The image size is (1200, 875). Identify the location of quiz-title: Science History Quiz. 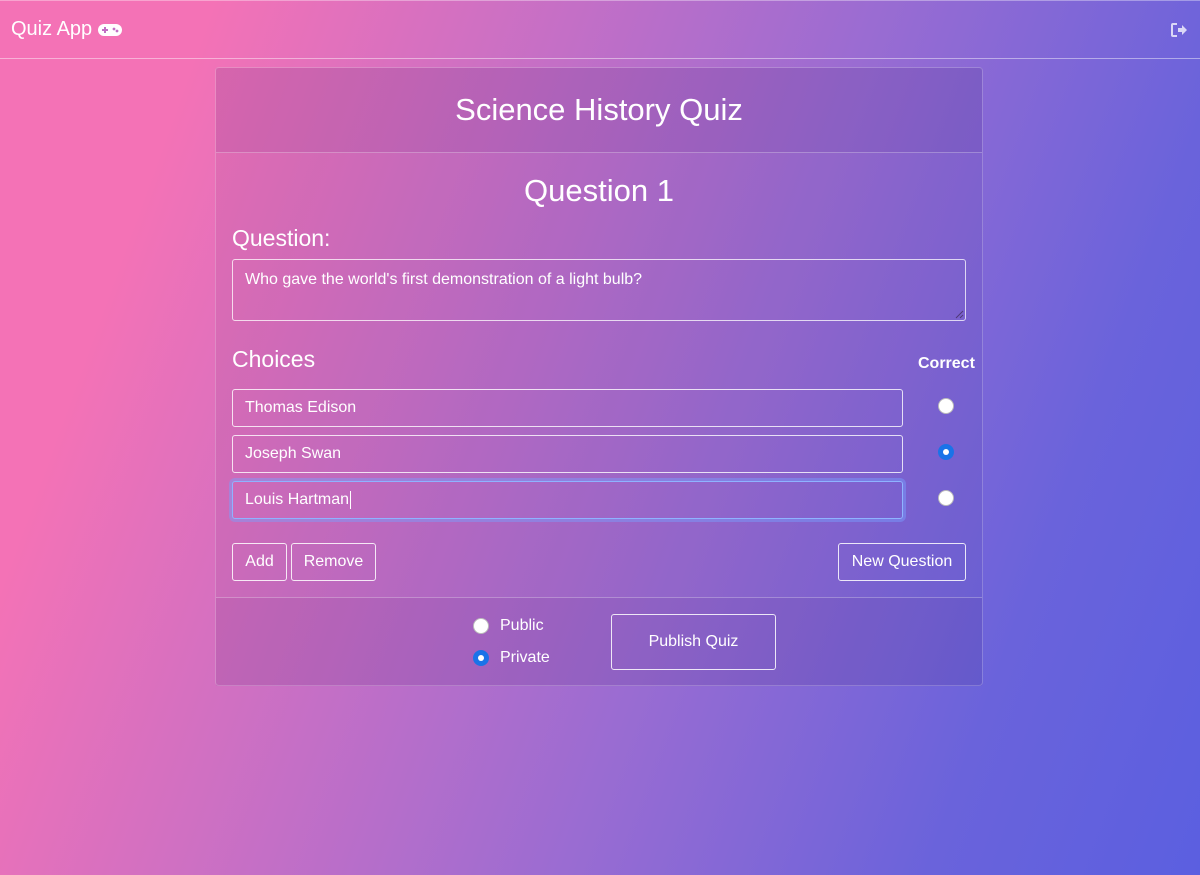
(599, 109).